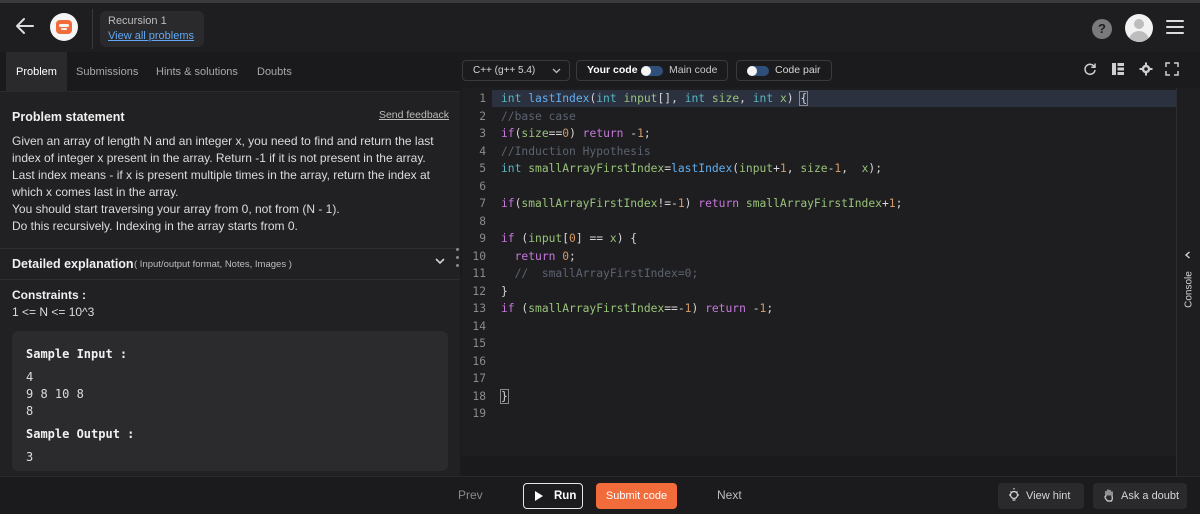  What do you see at coordinates (479, 413) in the screenshot?
I see `line-number: 19` at bounding box center [479, 413].